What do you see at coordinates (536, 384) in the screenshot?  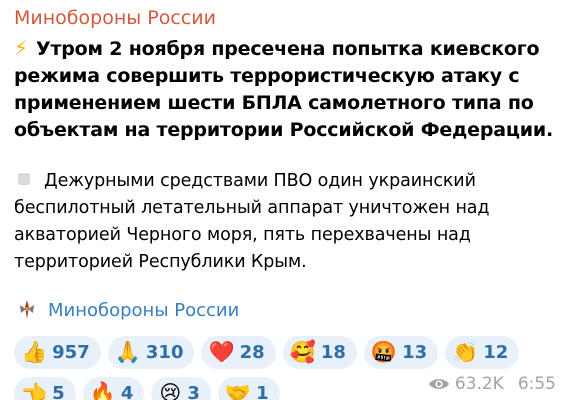 I see `post-time: 6:55` at bounding box center [536, 384].